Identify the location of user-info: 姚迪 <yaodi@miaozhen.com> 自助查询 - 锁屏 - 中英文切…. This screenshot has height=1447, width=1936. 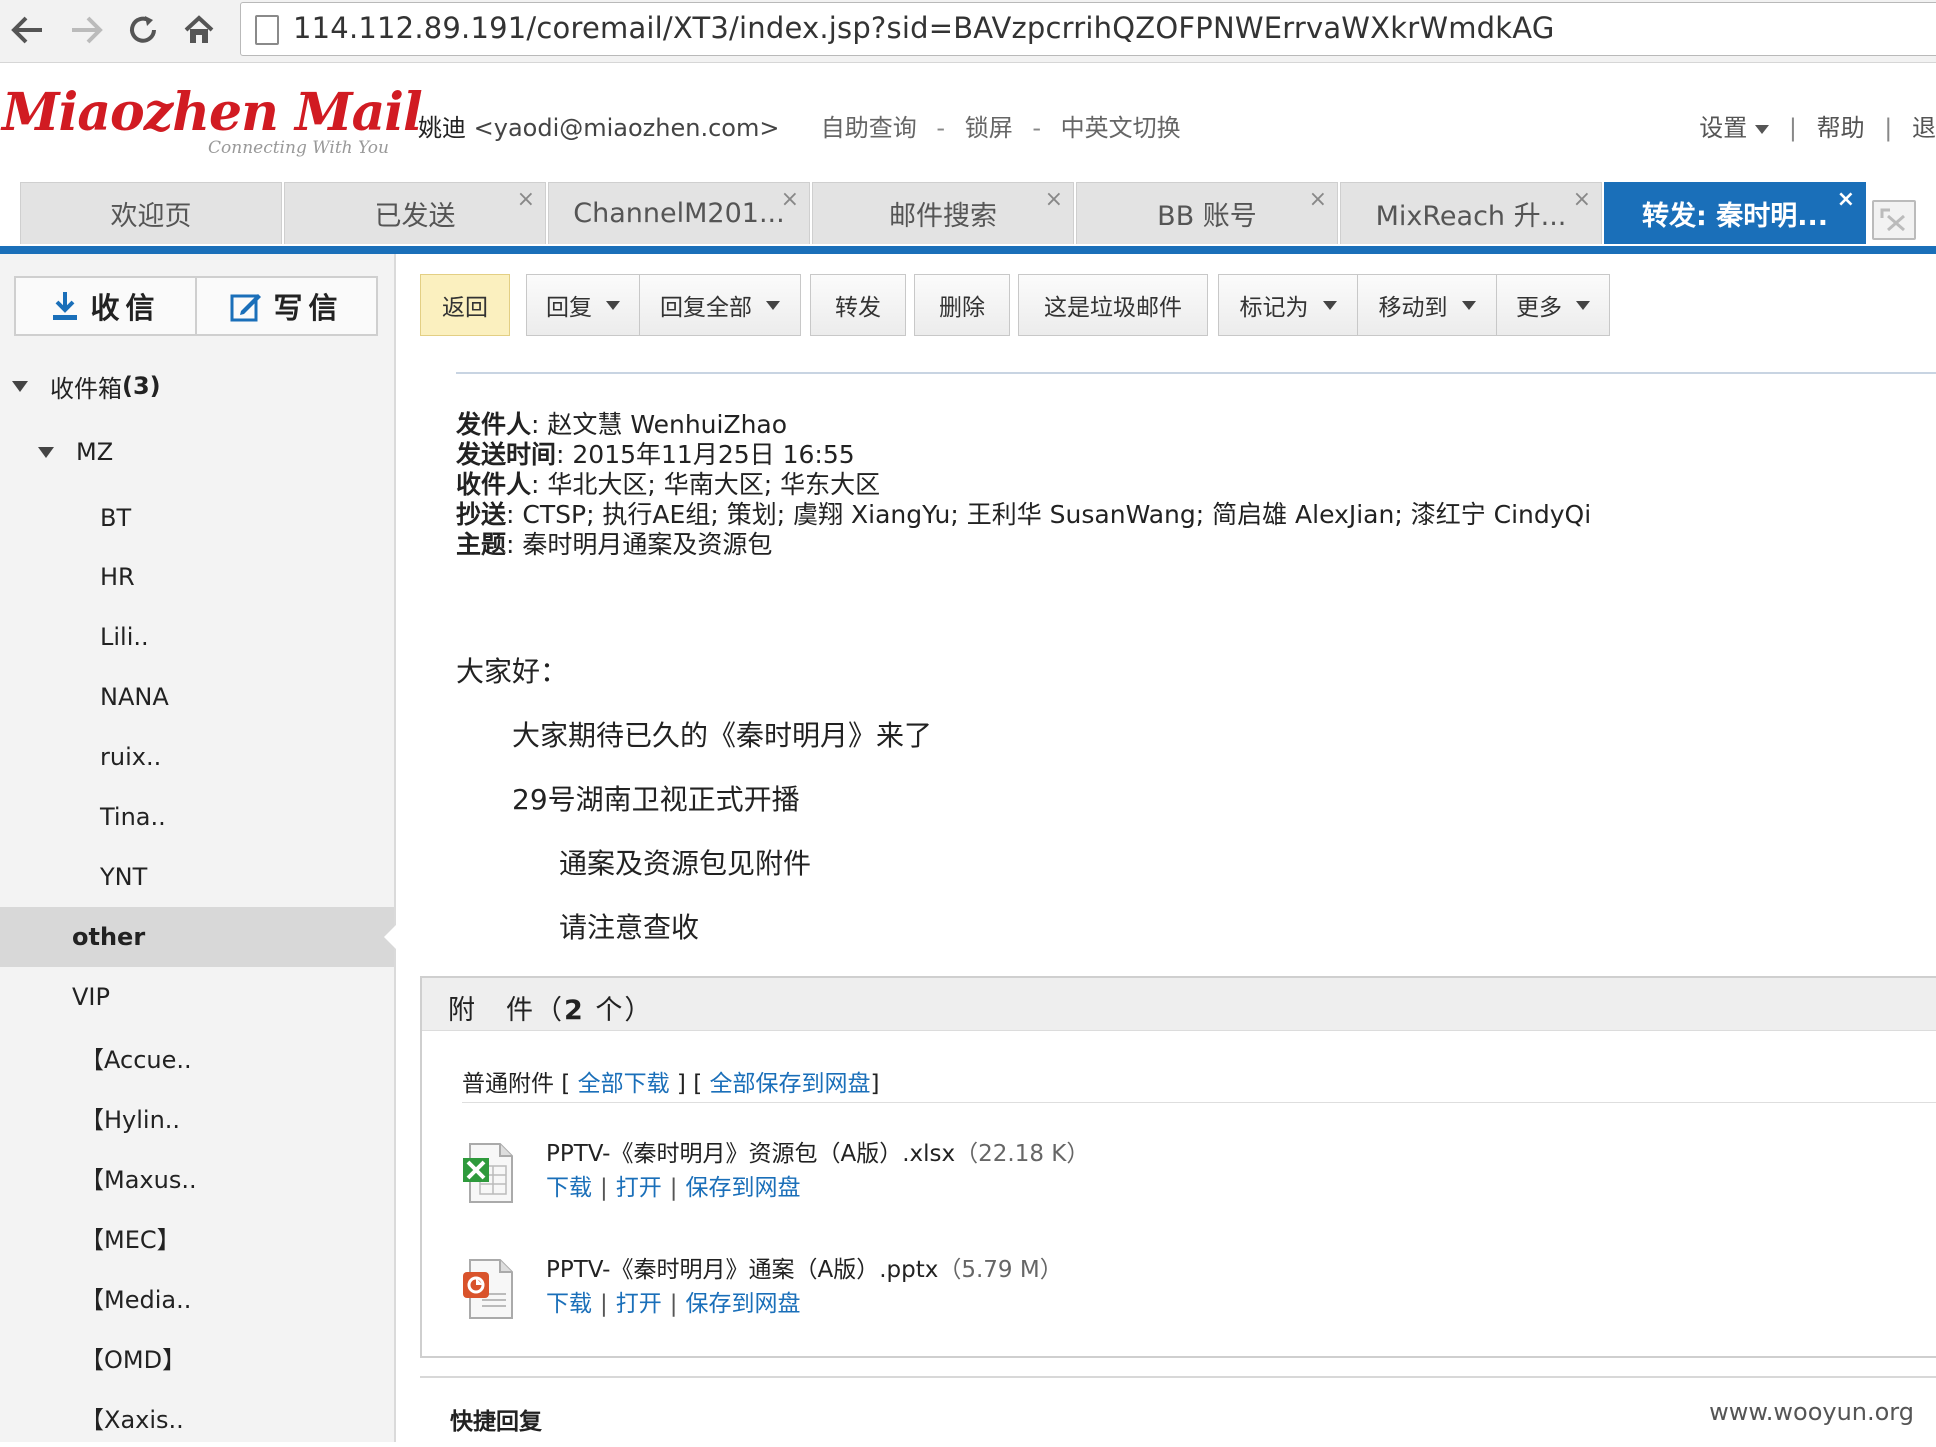
(799, 125).